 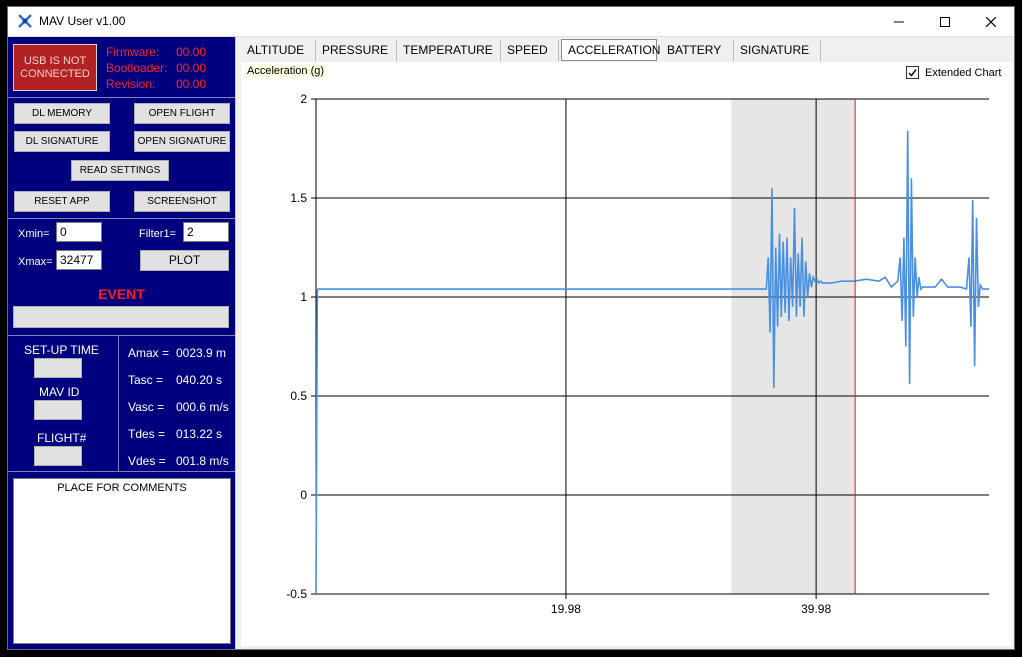 I want to click on stat-tasc-value: 040.20 s, so click(x=199, y=380).